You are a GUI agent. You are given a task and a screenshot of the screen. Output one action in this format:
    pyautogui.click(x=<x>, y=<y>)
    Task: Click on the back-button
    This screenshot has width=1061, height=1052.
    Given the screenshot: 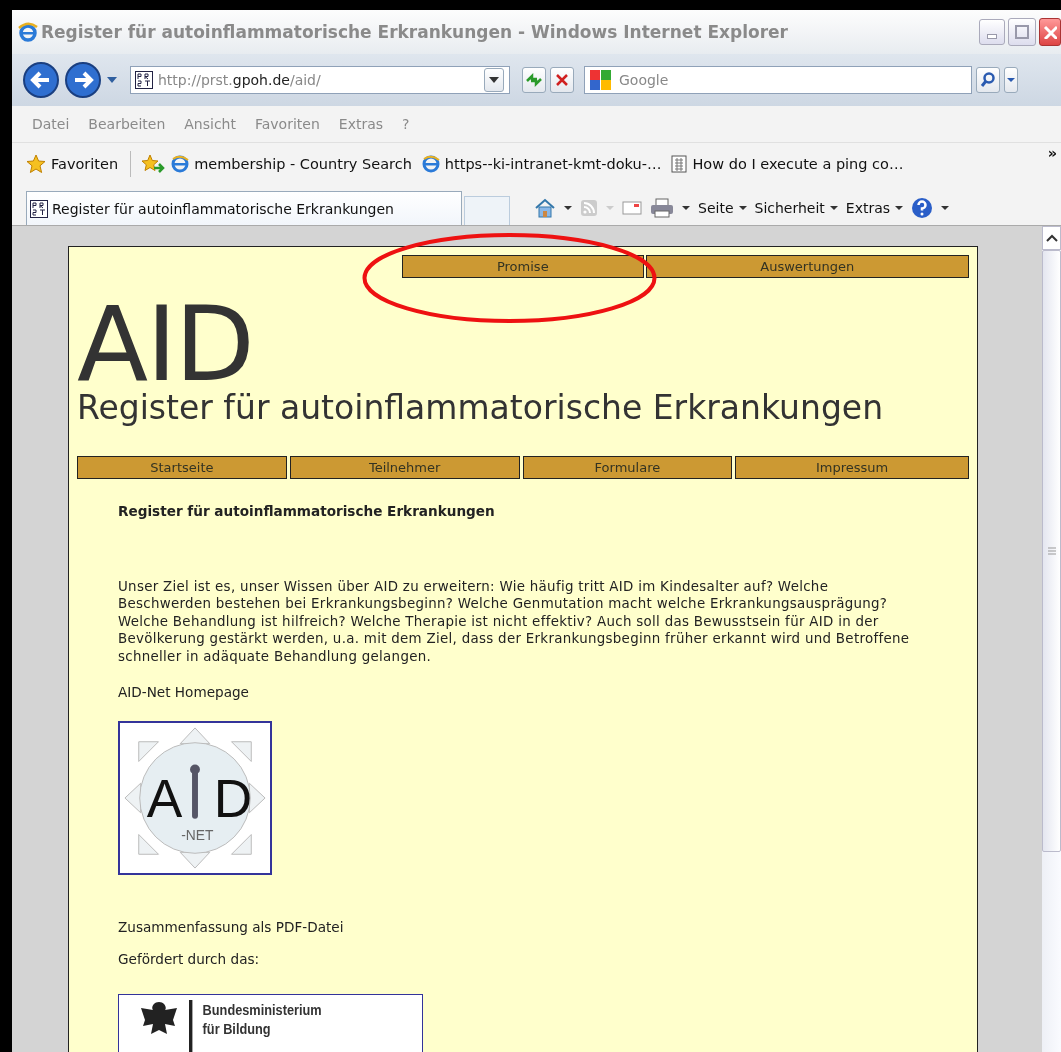 What is the action you would take?
    pyautogui.click(x=41, y=80)
    